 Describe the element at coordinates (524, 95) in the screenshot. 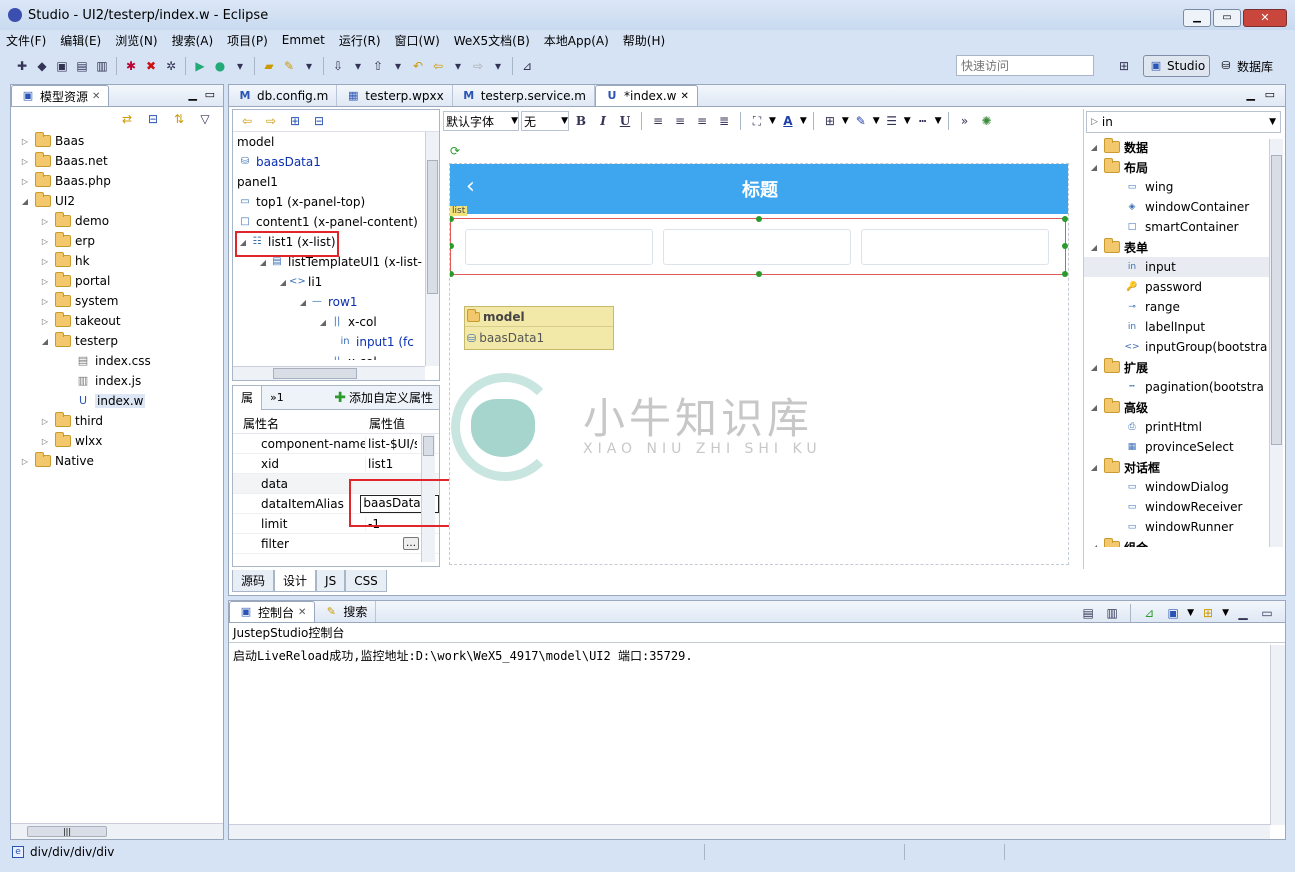

I see `editor-tab: Mtesterp.service.m` at that location.